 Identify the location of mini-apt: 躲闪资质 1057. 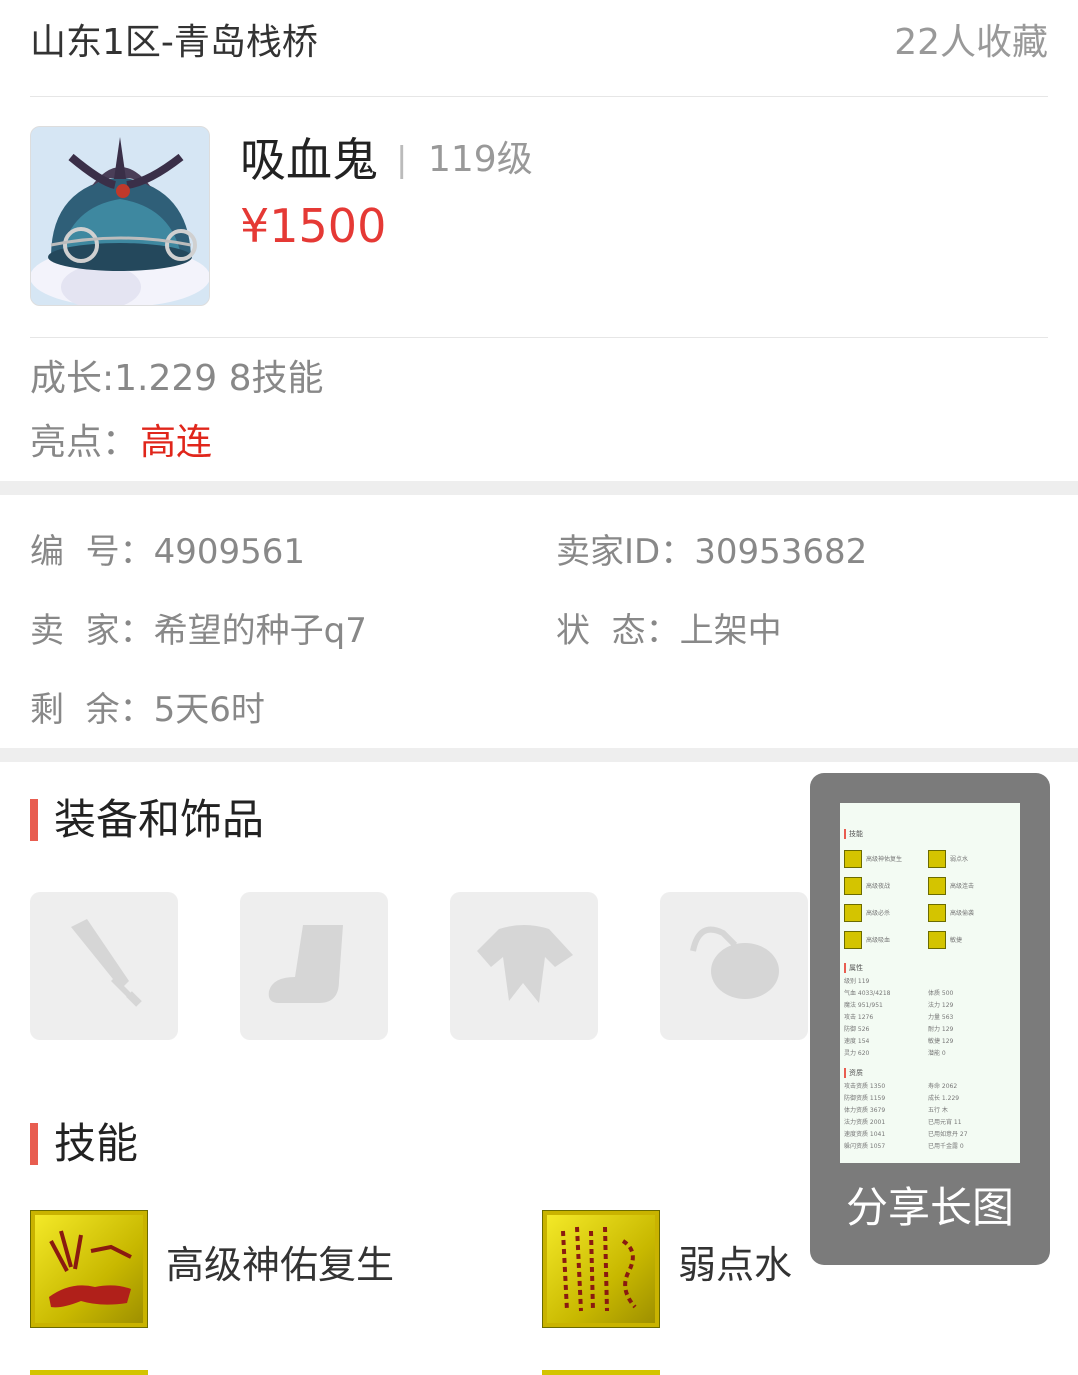
(865, 1146).